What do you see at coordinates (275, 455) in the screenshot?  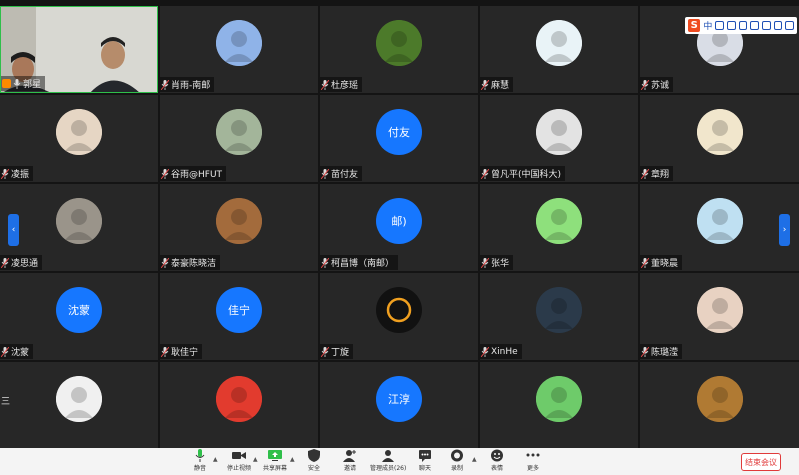 I see `share-screen-icon` at bounding box center [275, 455].